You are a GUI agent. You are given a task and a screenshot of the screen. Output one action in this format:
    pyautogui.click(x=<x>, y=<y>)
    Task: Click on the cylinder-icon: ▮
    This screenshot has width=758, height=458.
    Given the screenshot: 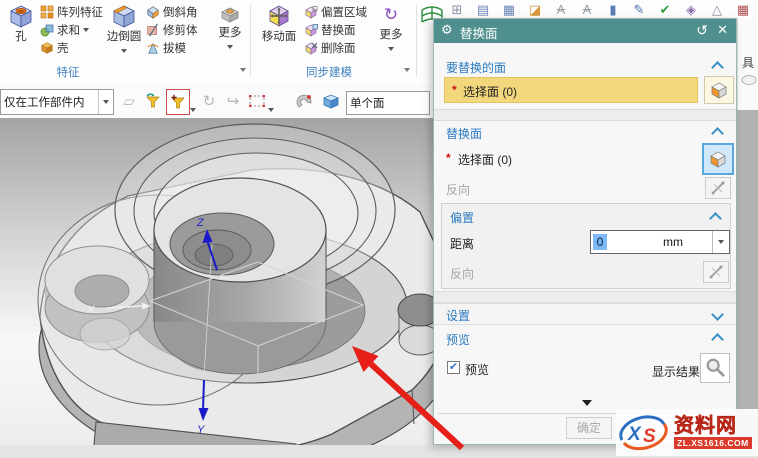 What is the action you would take?
    pyautogui.click(x=613, y=10)
    